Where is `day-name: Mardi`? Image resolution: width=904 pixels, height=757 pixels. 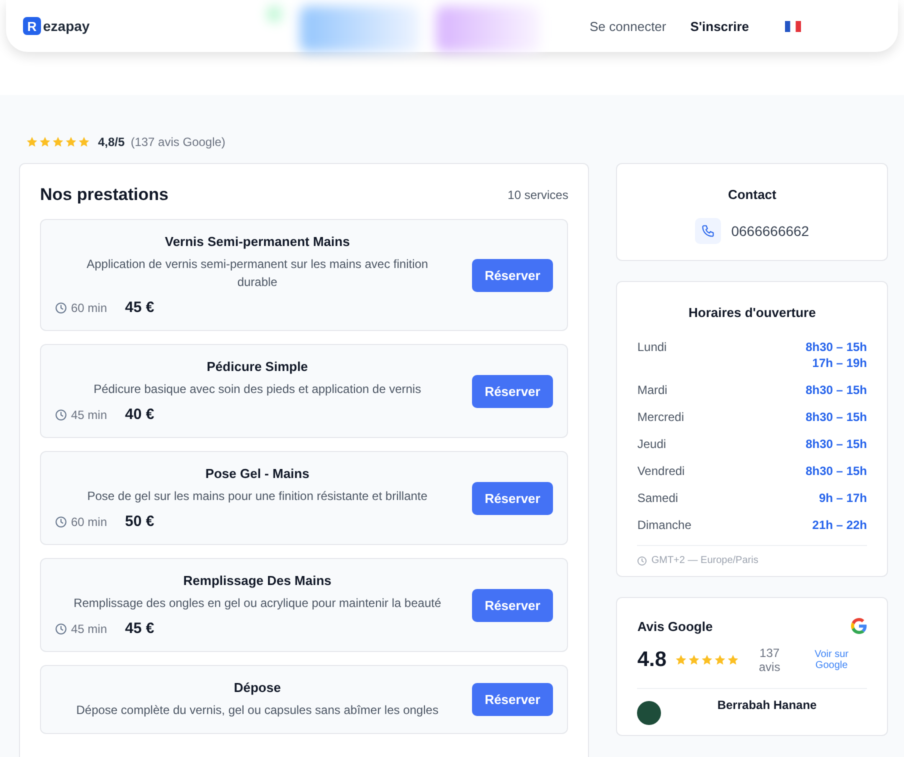 day-name: Mardi is located at coordinates (652, 390).